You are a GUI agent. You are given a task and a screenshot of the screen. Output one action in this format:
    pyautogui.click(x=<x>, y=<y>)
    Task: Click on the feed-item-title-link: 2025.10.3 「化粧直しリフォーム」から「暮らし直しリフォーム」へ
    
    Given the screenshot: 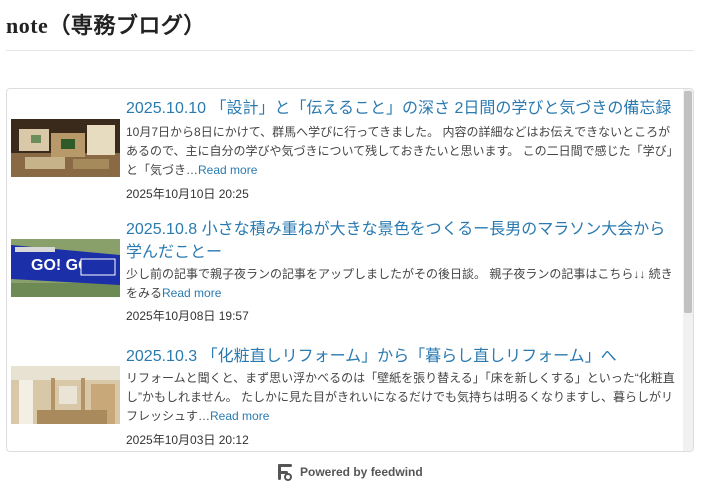 What is the action you would take?
    pyautogui.click(x=402, y=356)
    